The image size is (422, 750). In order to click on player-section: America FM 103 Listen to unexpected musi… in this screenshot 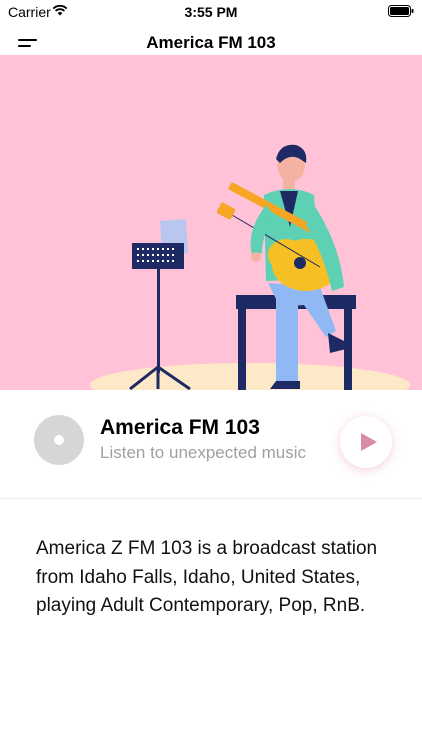, I will do `click(211, 444)`.